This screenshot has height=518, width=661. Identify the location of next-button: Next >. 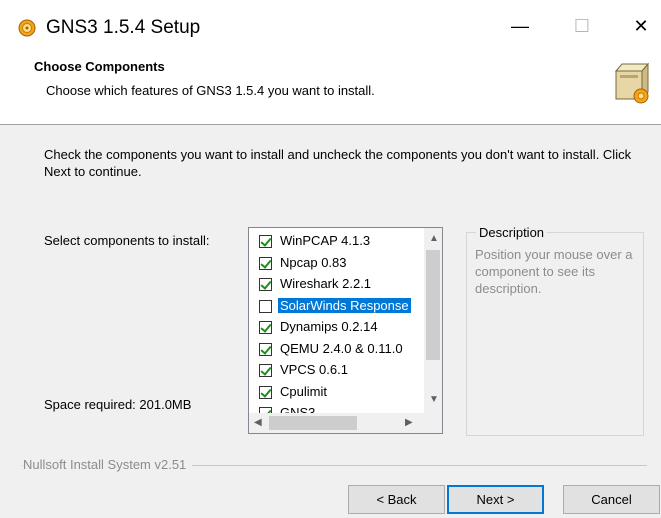
(495, 499).